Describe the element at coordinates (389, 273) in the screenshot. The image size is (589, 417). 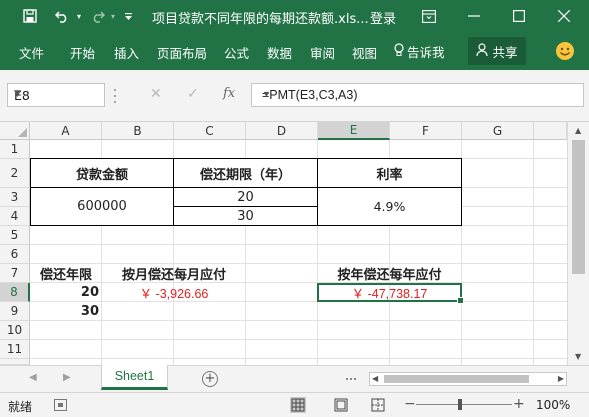
I see `cell-yearly-header: 按年偿还每年应付` at that location.